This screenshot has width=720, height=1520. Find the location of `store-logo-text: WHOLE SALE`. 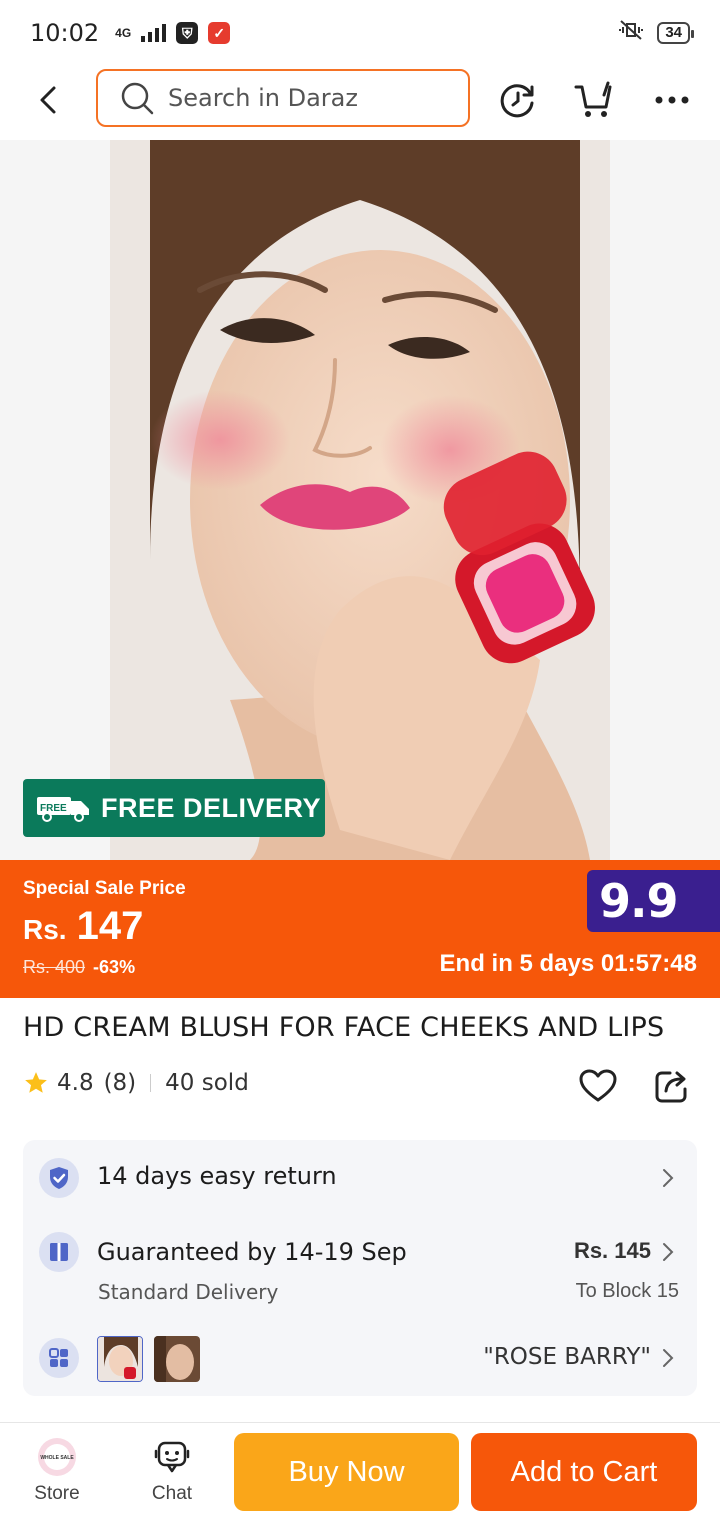

store-logo-text: WHOLE SALE is located at coordinates (57, 1458).